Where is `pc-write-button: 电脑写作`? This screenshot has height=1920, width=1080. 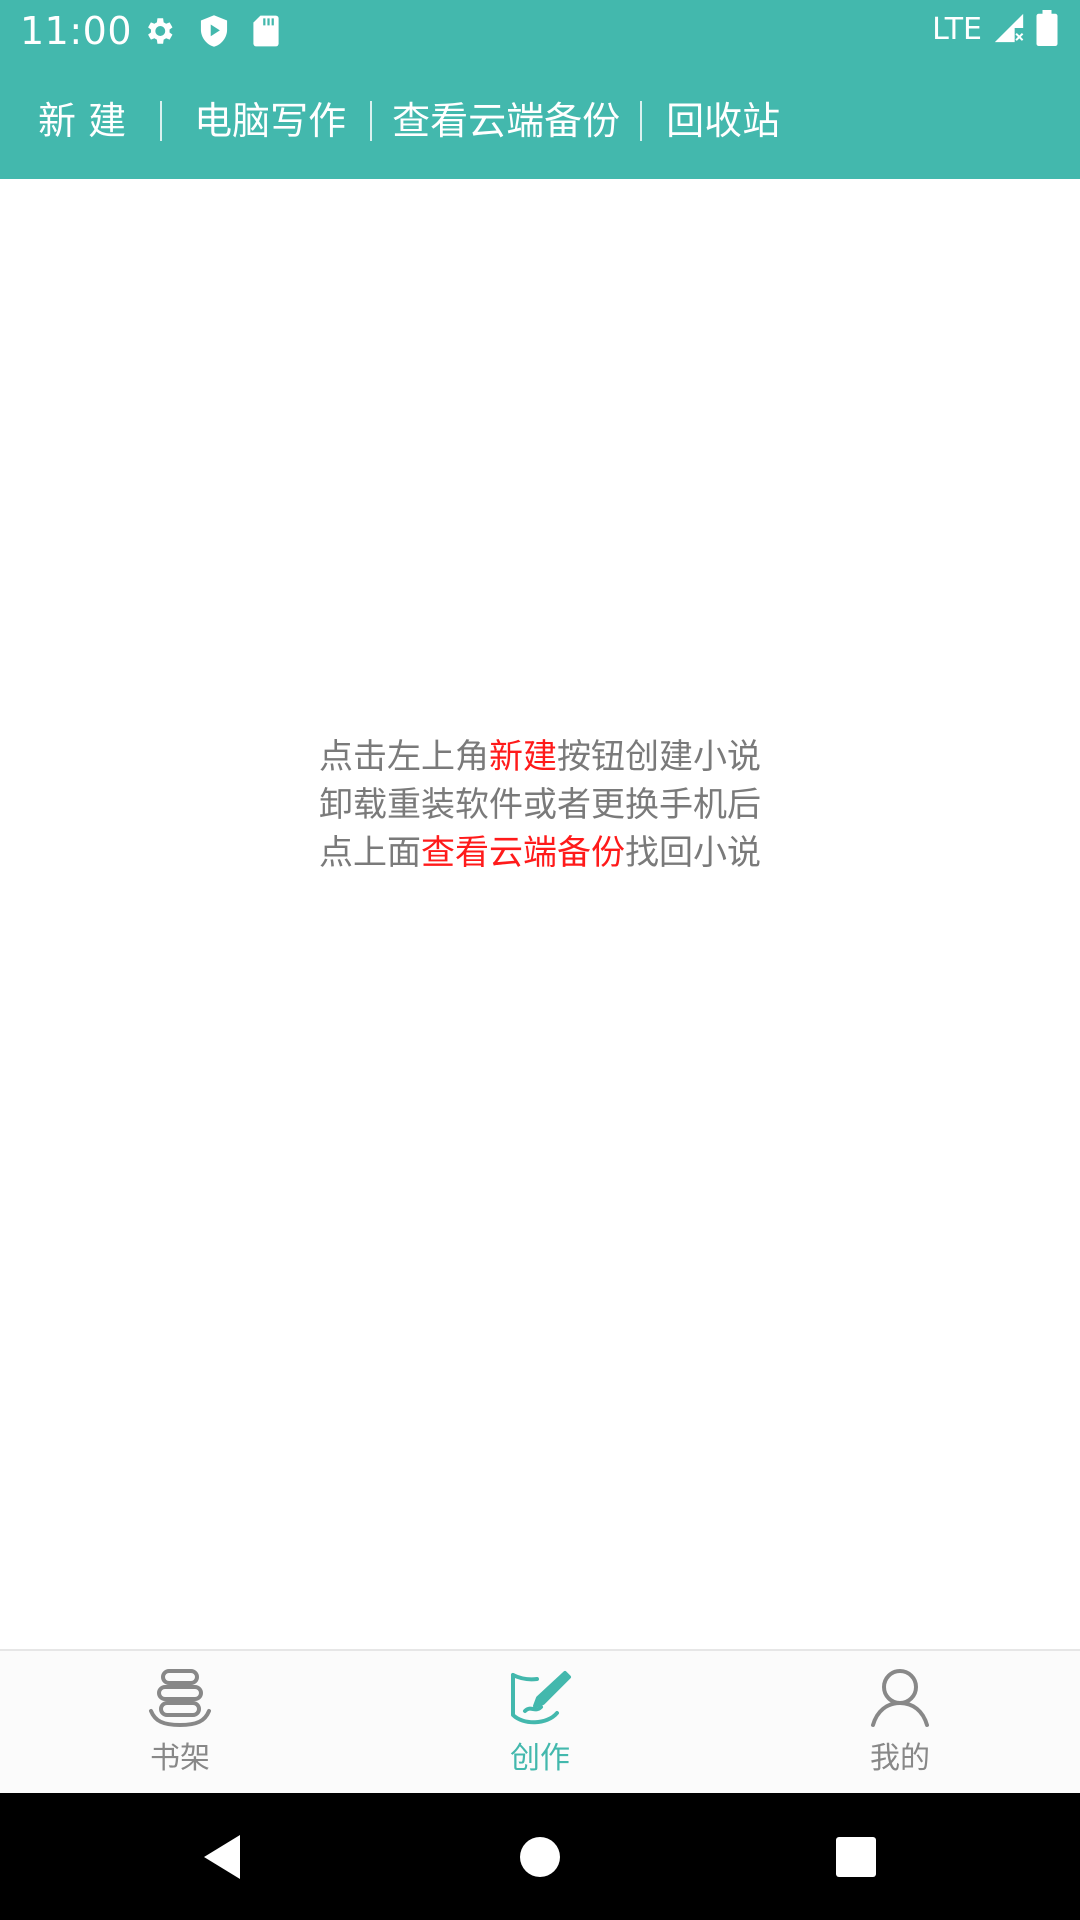
pc-write-button: 电脑写作 is located at coordinates (266, 121).